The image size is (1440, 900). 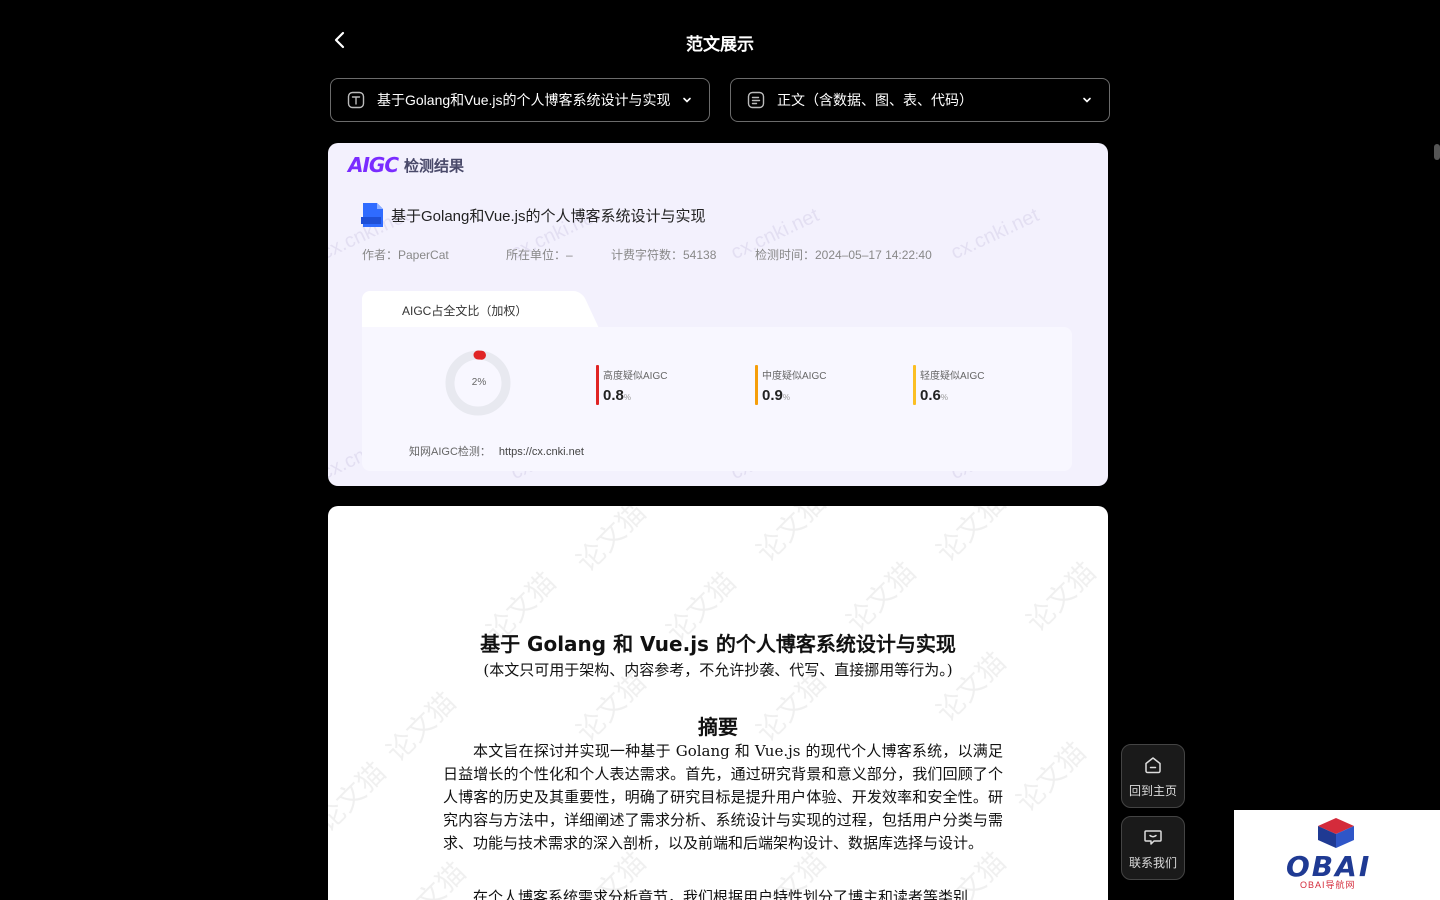 I want to click on cnki-link-line: 知网AIGC检测： https://cx.cnki.net, so click(x=496, y=451).